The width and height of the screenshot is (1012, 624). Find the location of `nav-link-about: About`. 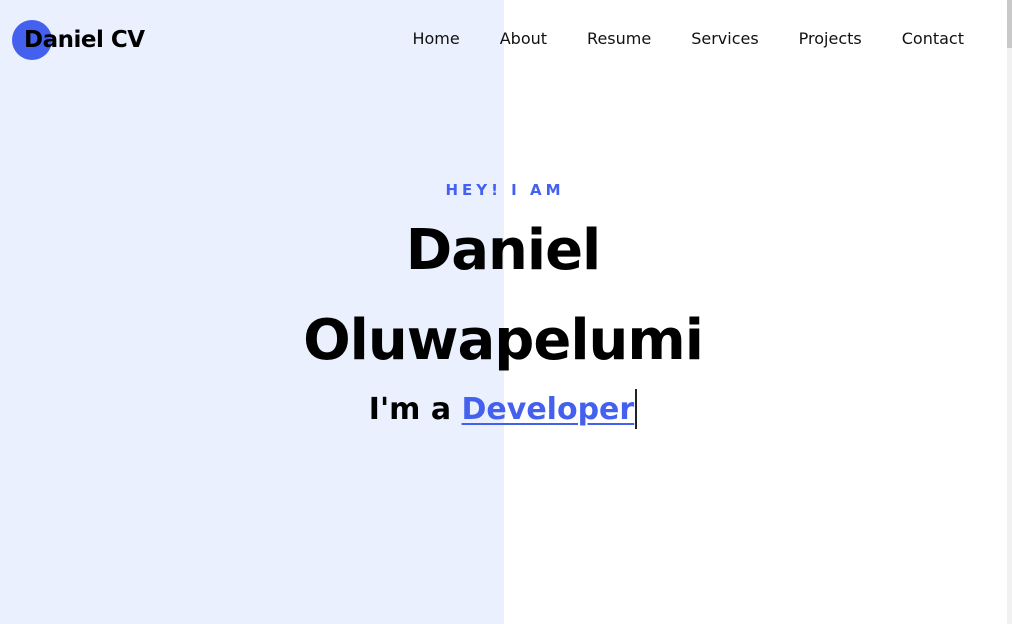

nav-link-about: About is located at coordinates (523, 39).